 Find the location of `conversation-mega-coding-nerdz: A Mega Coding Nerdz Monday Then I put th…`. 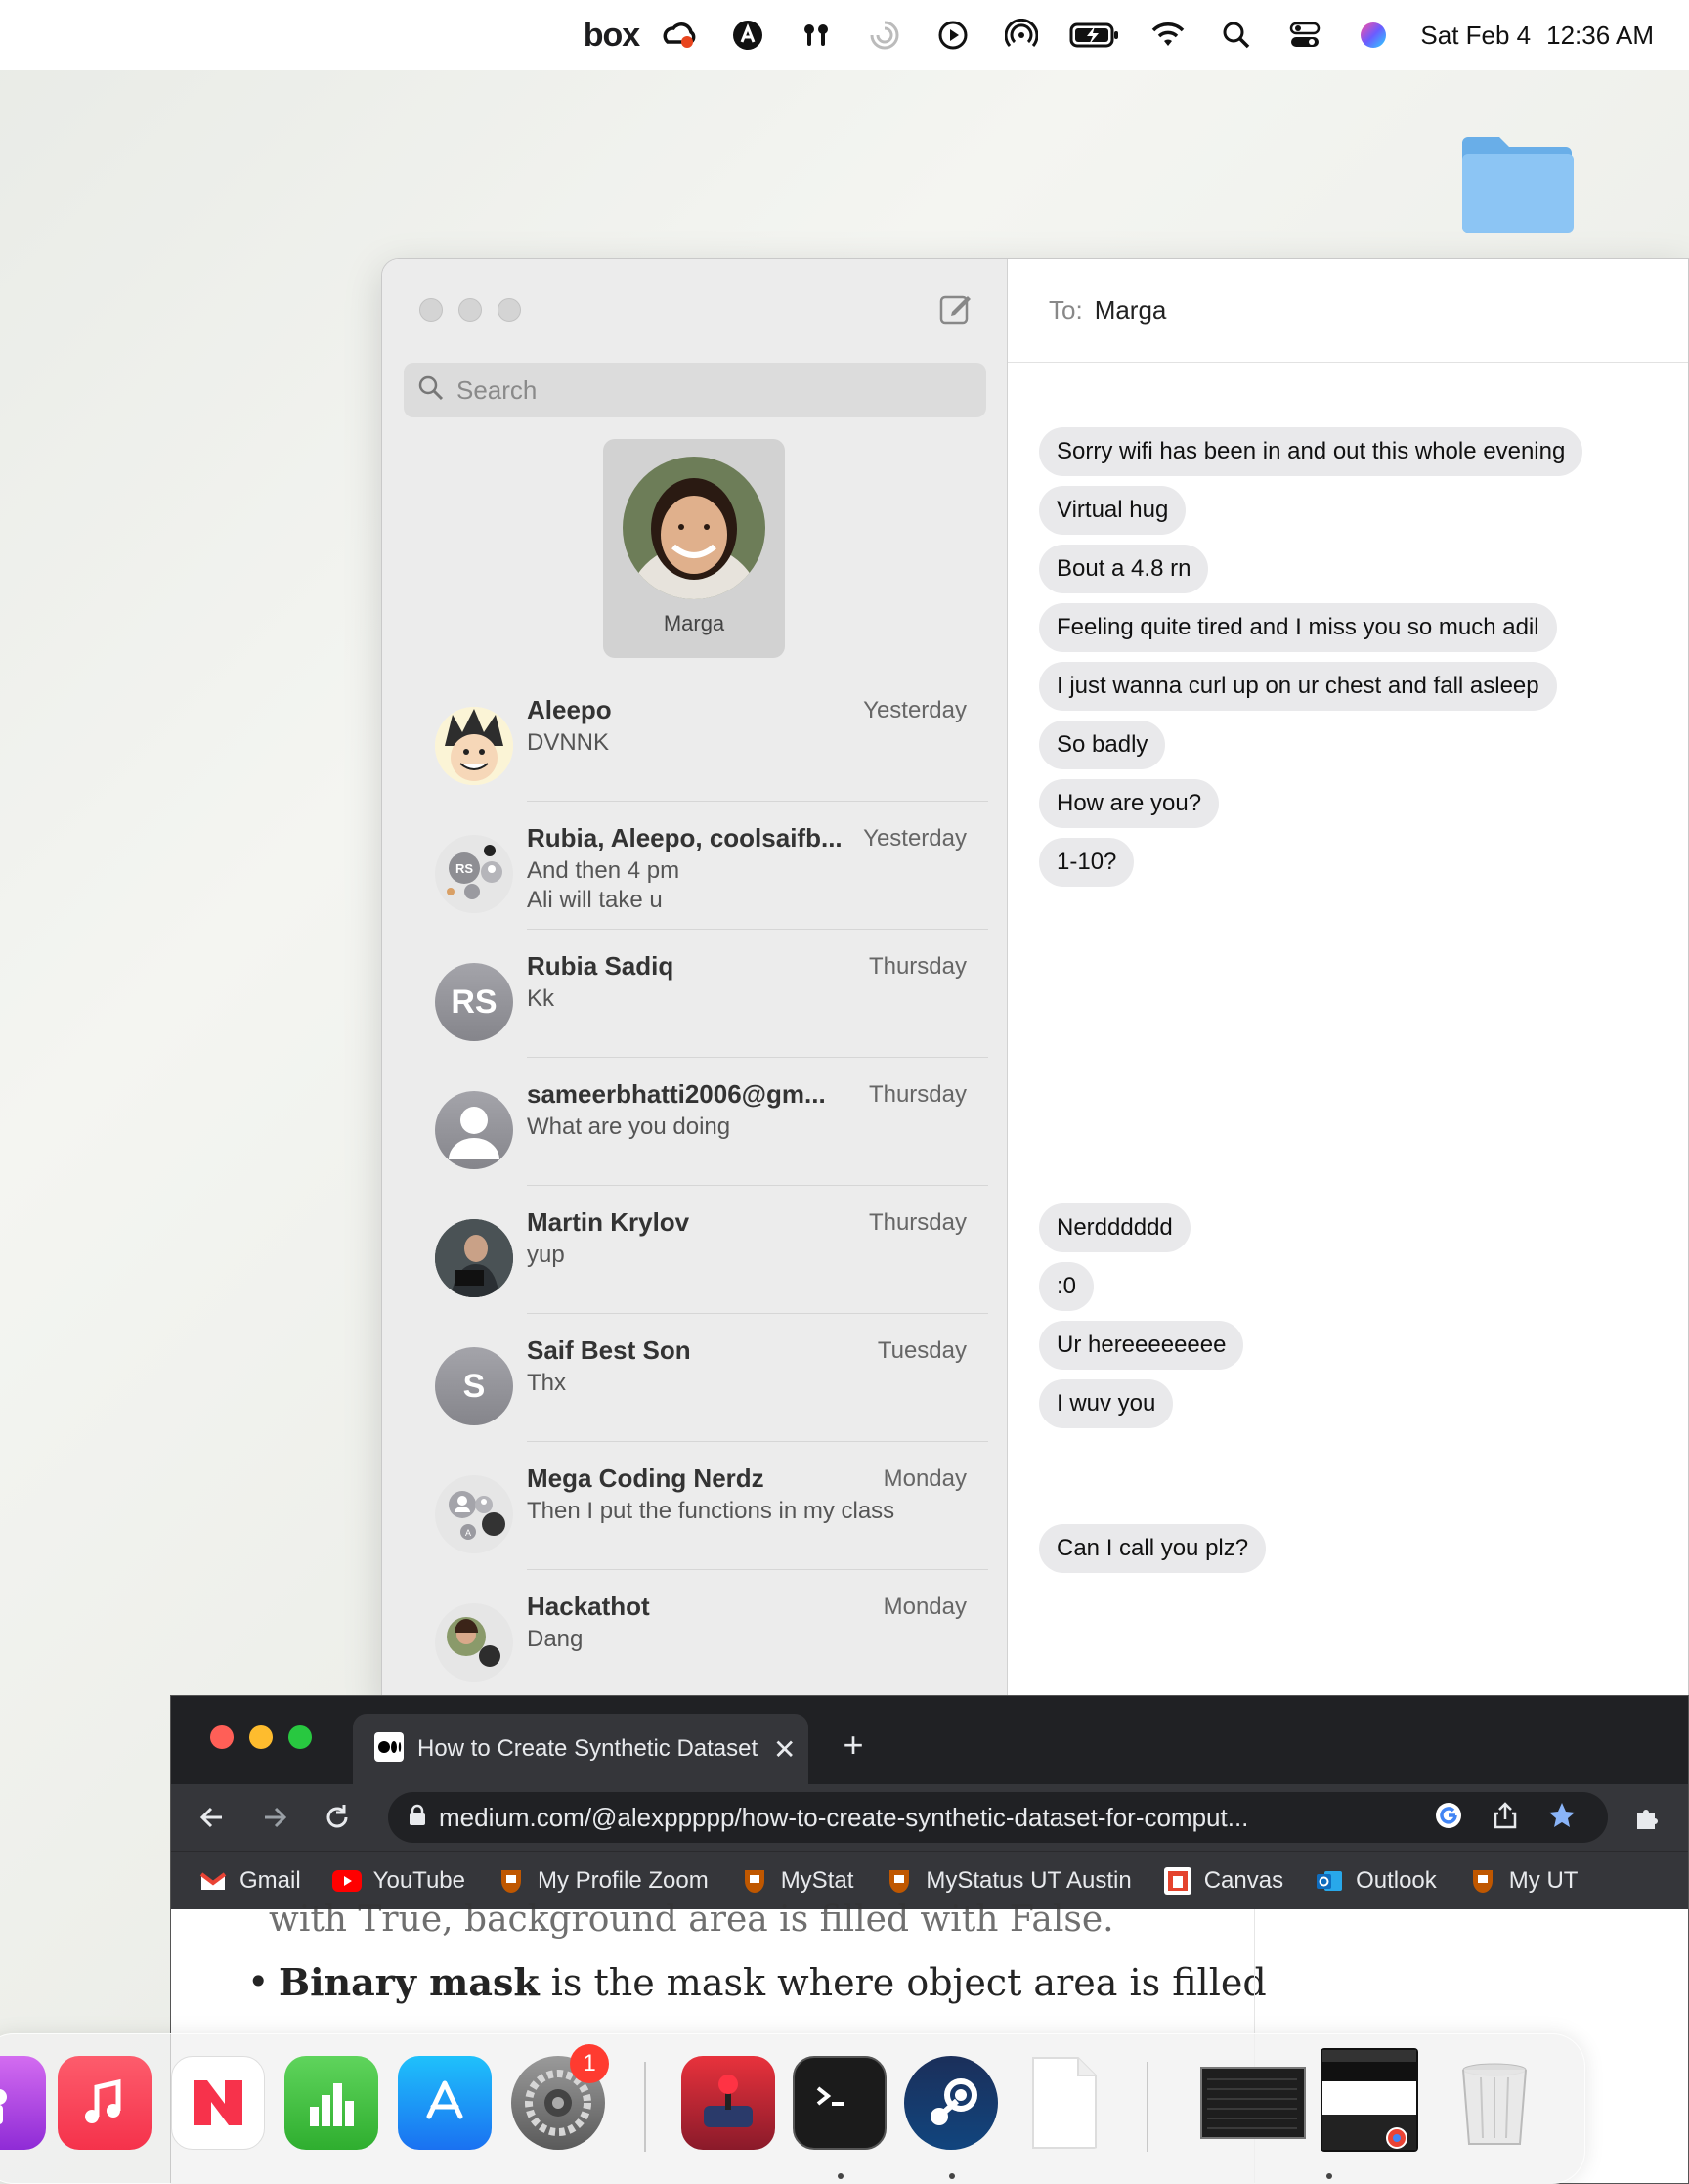

conversation-mega-coding-nerdz: A Mega Coding Nerdz Monday Then I put th… is located at coordinates (695, 1506).